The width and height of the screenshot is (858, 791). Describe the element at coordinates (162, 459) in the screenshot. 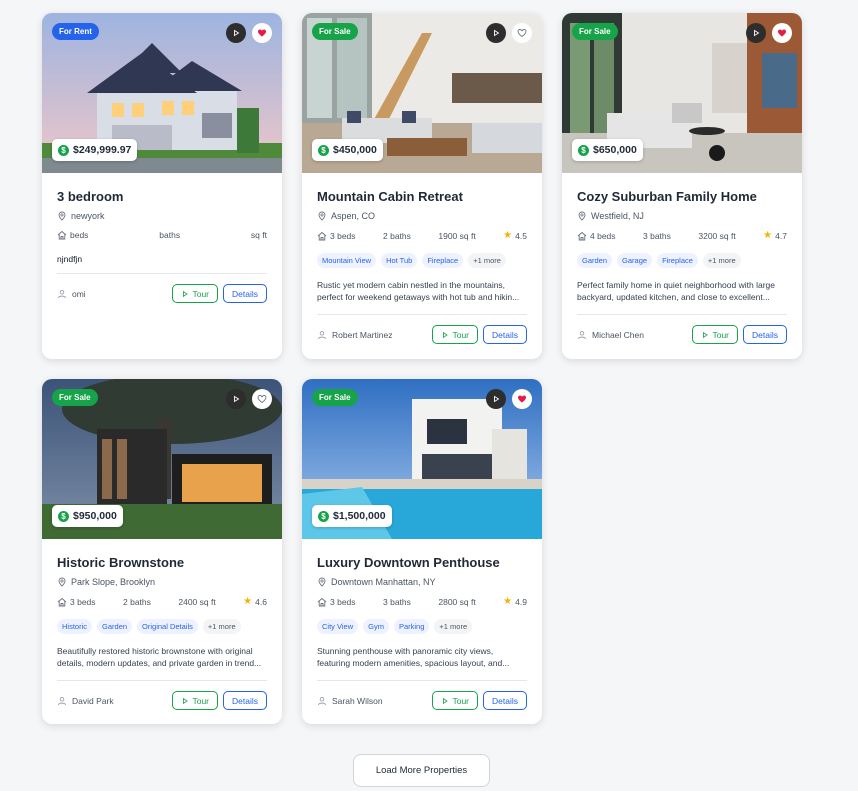

I see `property-image: For Sale $ $950,000` at that location.